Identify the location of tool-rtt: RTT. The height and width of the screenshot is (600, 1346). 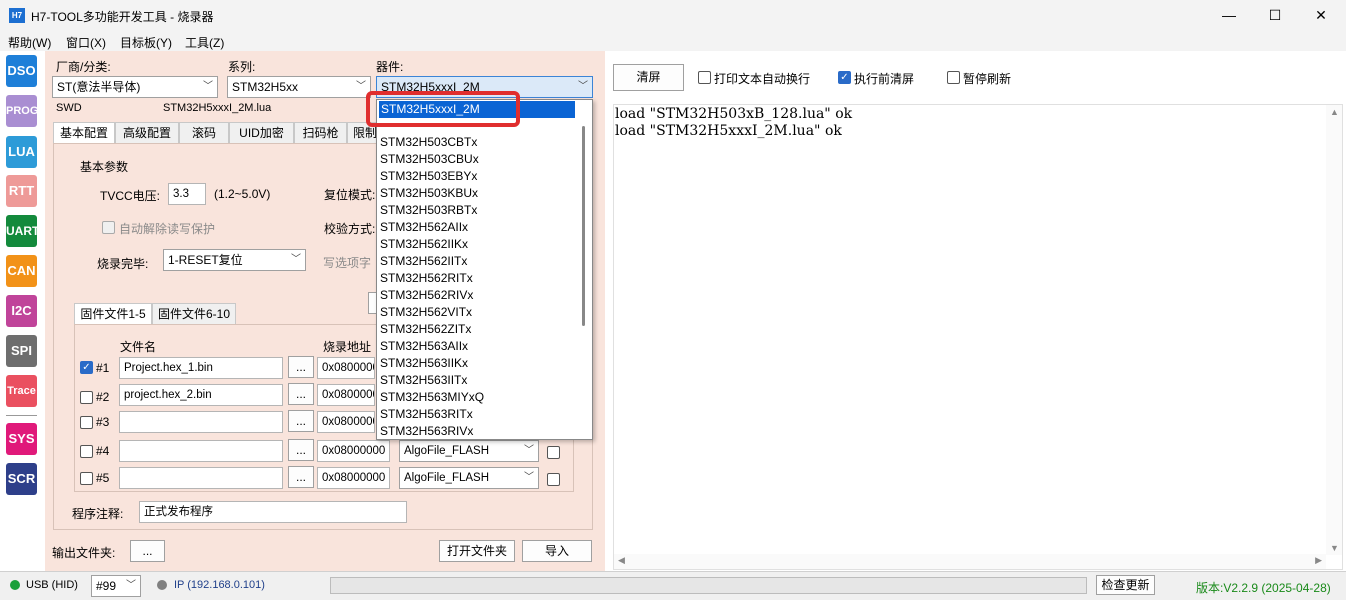
(21, 191).